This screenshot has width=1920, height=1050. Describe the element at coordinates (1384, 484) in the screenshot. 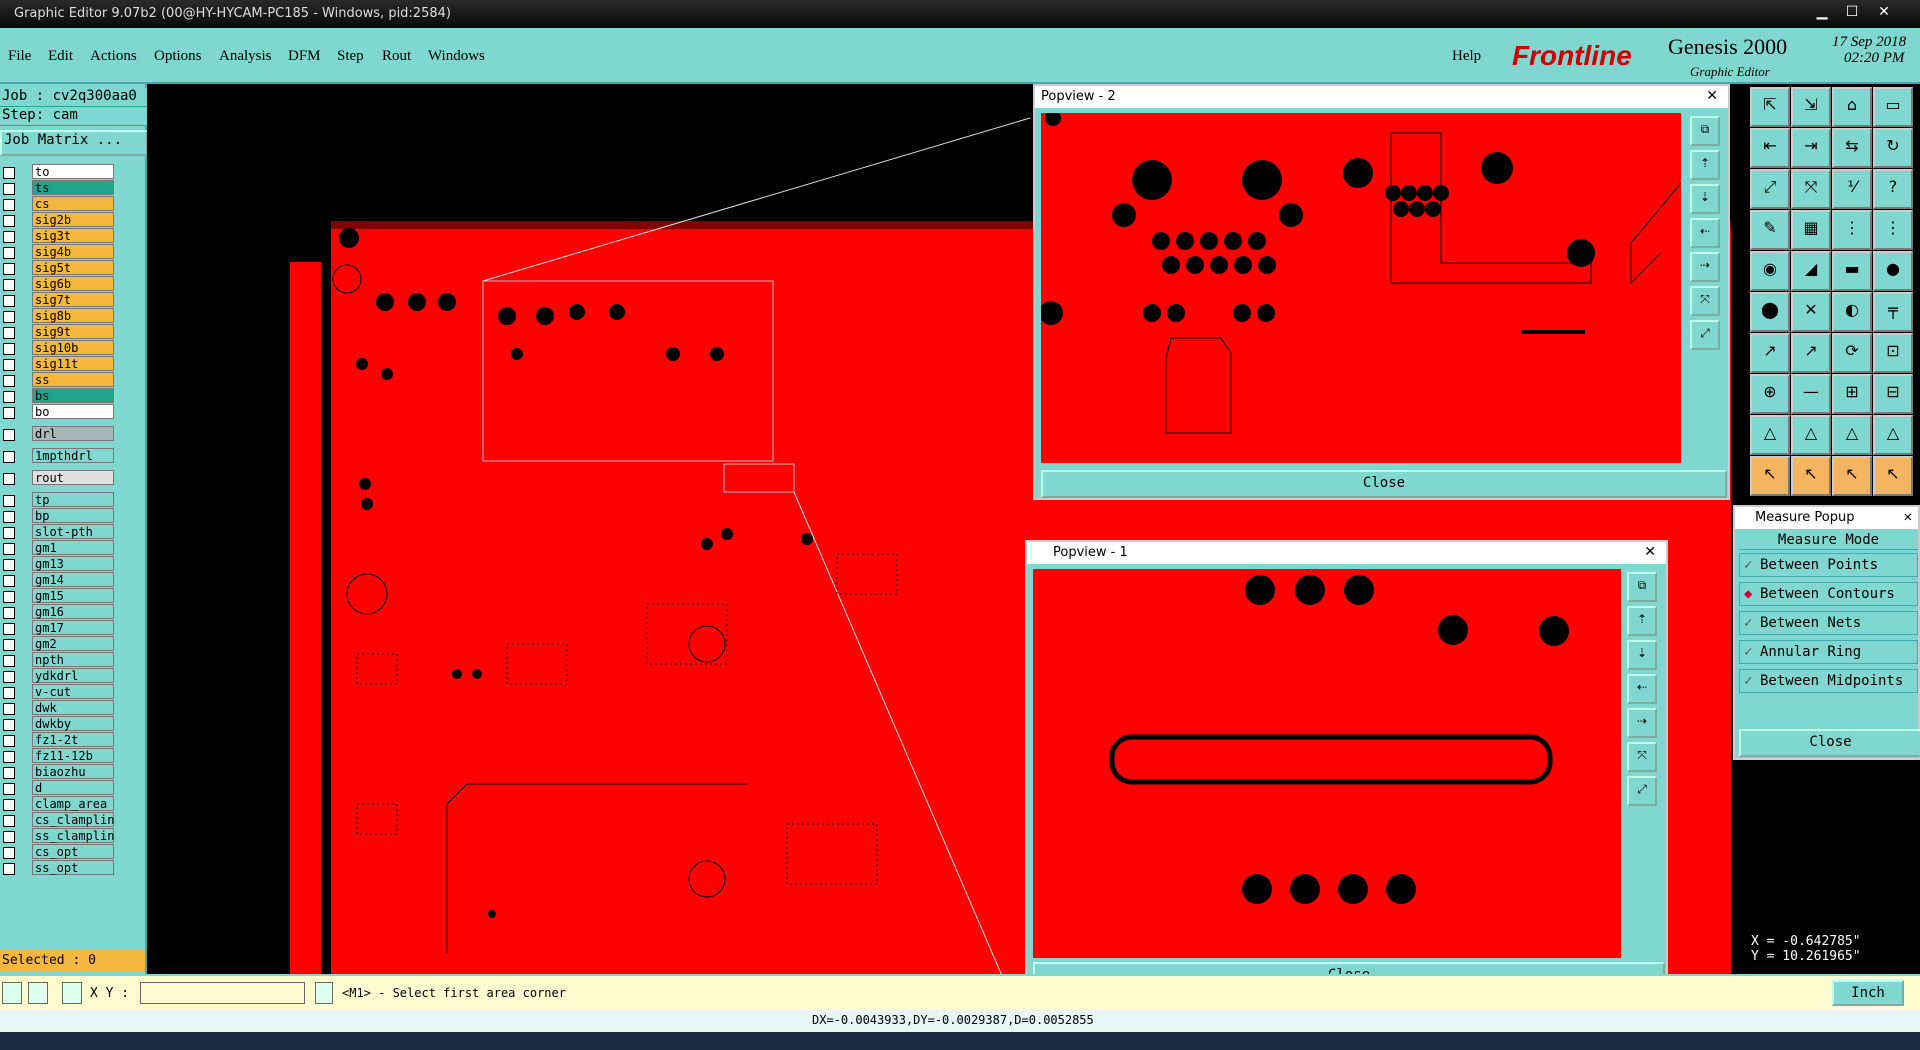

I see `popview-2-close-button: Close` at that location.